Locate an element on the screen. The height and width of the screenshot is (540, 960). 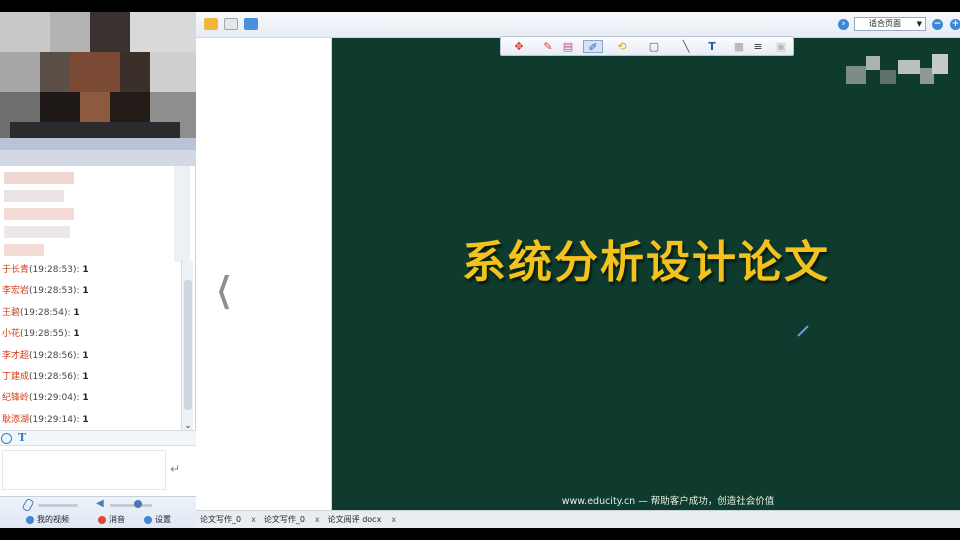
gear-icon is located at coordinates (148, 519).